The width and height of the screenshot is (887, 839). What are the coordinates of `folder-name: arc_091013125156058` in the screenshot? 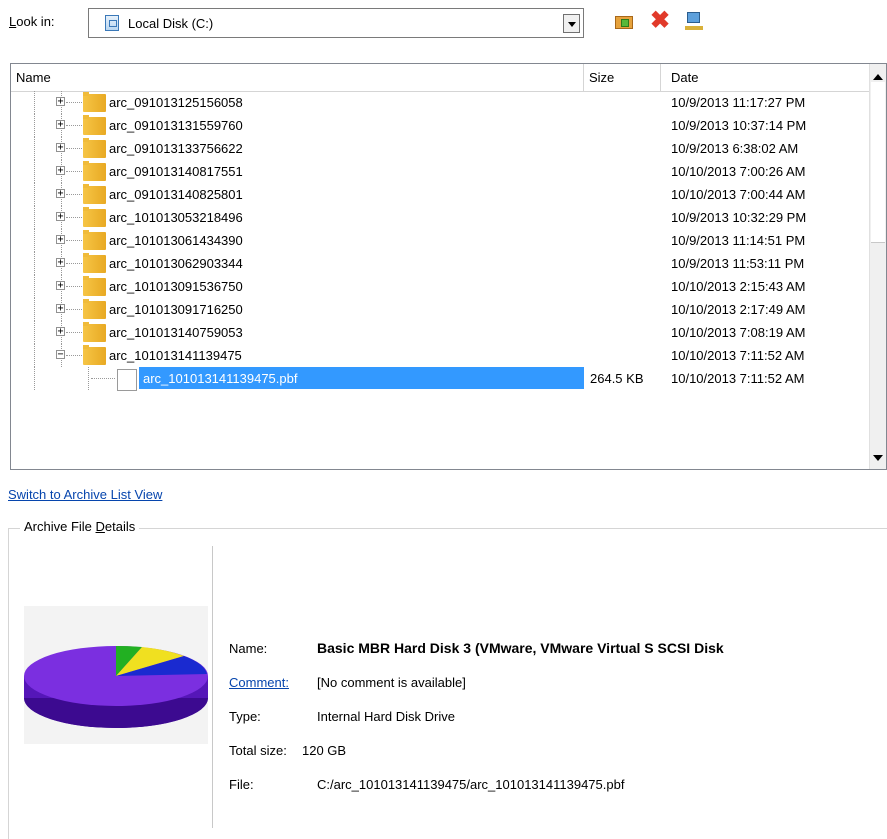 It's located at (176, 102).